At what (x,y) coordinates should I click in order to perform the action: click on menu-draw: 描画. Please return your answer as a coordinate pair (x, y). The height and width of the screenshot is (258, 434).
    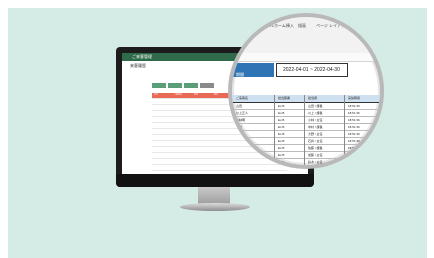
    Looking at the image, I should click on (302, 26).